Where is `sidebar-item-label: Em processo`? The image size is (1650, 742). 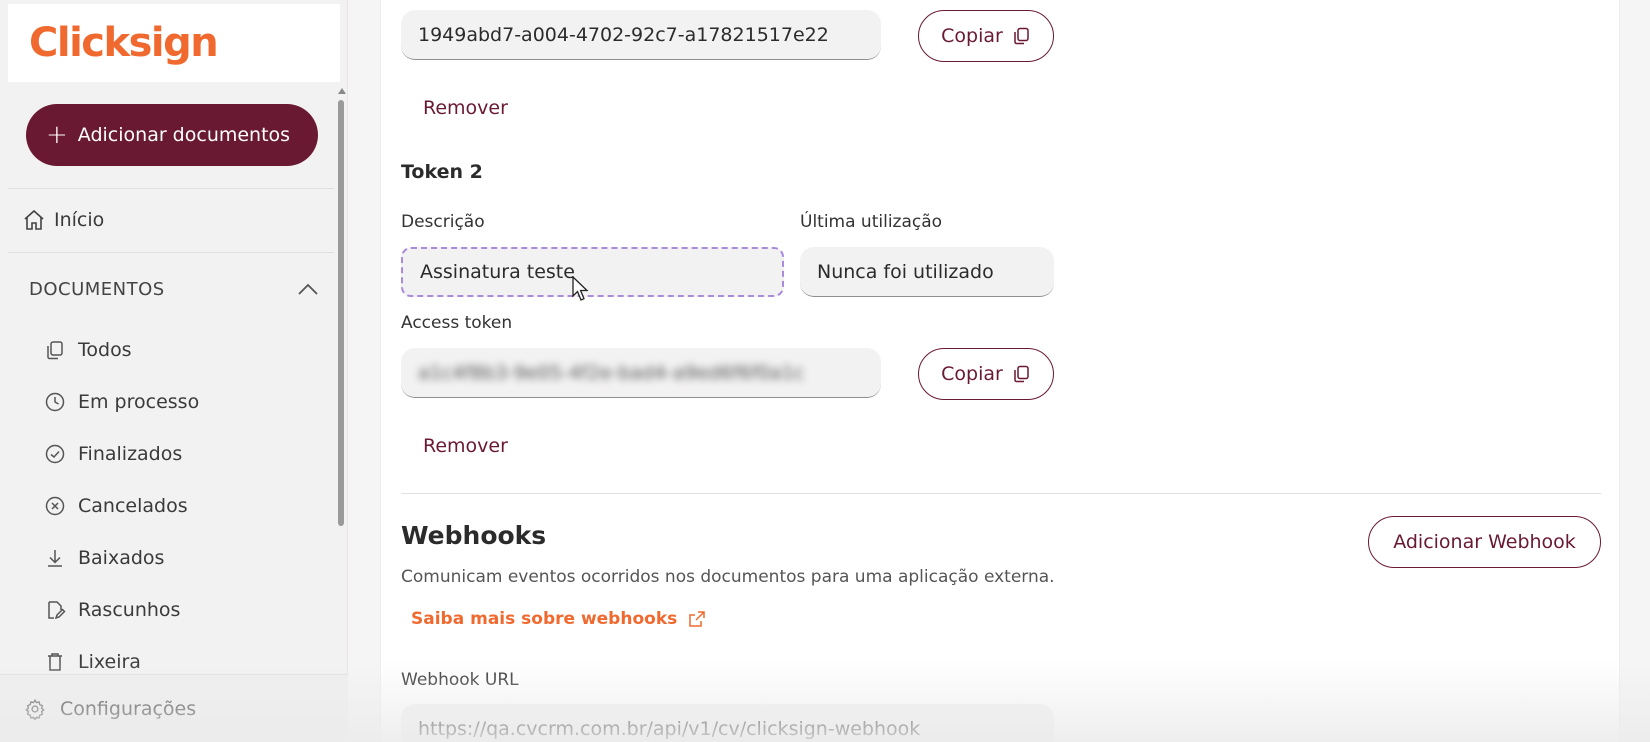 sidebar-item-label: Em processo is located at coordinates (139, 402).